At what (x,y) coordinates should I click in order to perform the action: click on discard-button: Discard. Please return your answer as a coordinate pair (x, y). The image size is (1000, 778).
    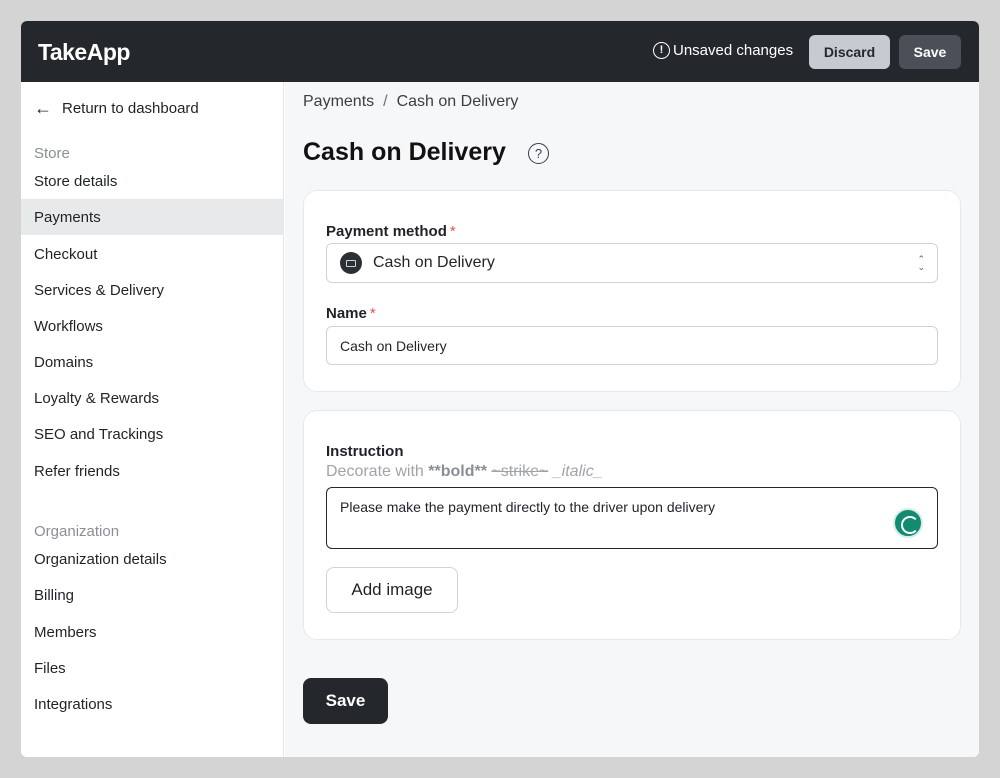
    Looking at the image, I should click on (849, 52).